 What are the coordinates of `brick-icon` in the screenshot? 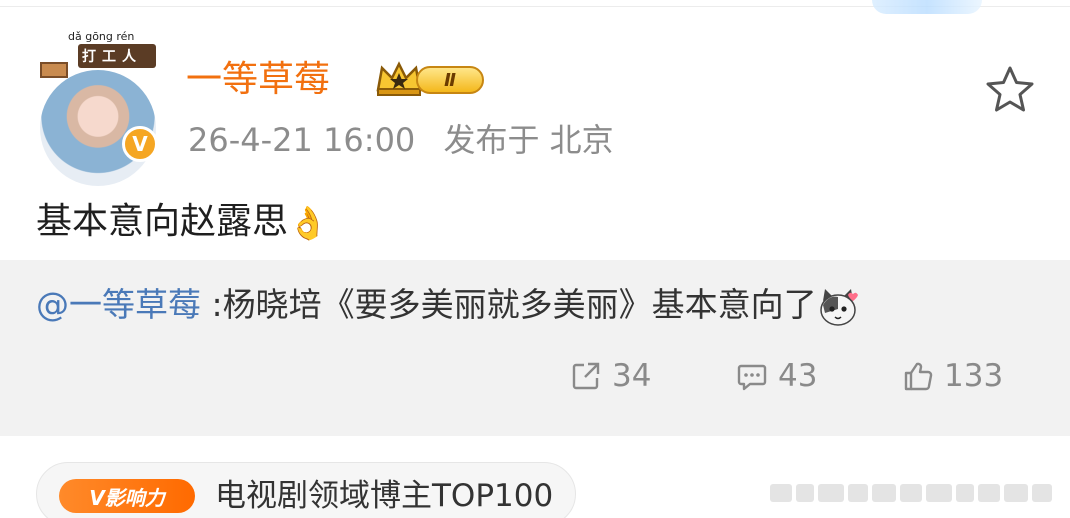 It's located at (54, 70).